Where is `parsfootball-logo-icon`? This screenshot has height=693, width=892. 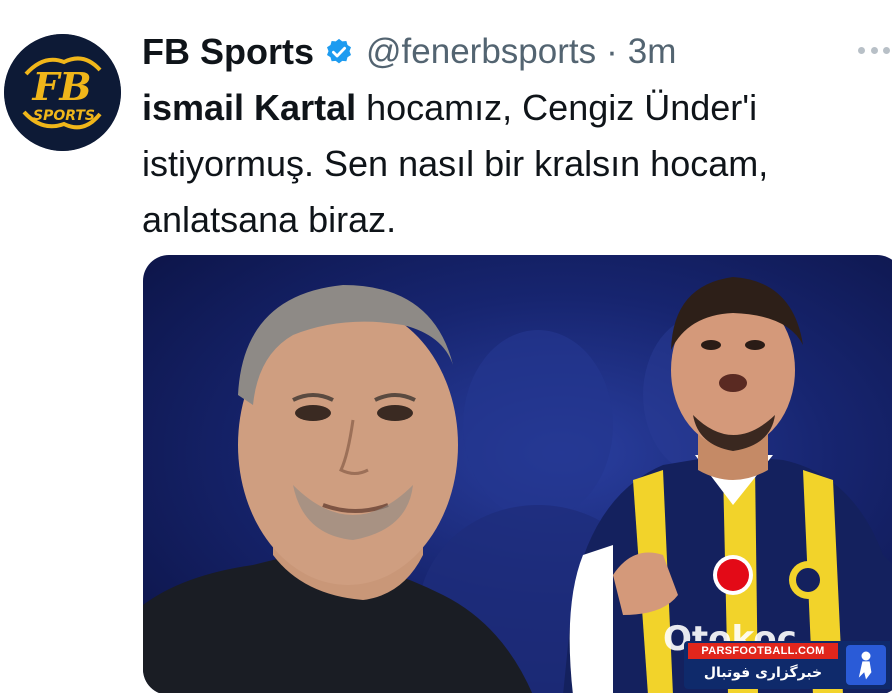 parsfootball-logo-icon is located at coordinates (866, 665).